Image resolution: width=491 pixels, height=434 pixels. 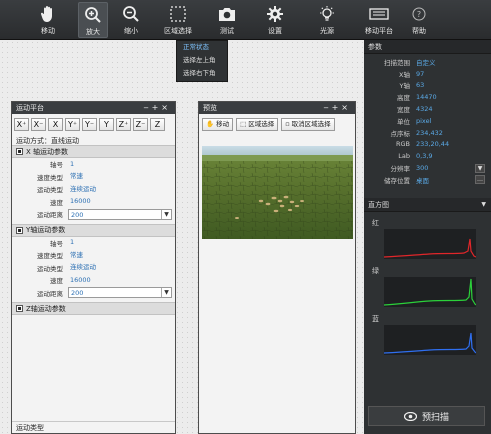 I want to click on preview-move-label: 移动, so click(x=223, y=124).